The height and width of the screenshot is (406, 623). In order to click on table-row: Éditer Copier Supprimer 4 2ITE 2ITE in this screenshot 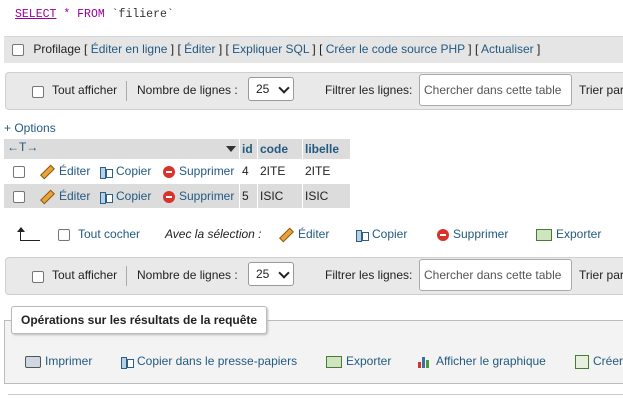, I will do `click(177, 171)`.